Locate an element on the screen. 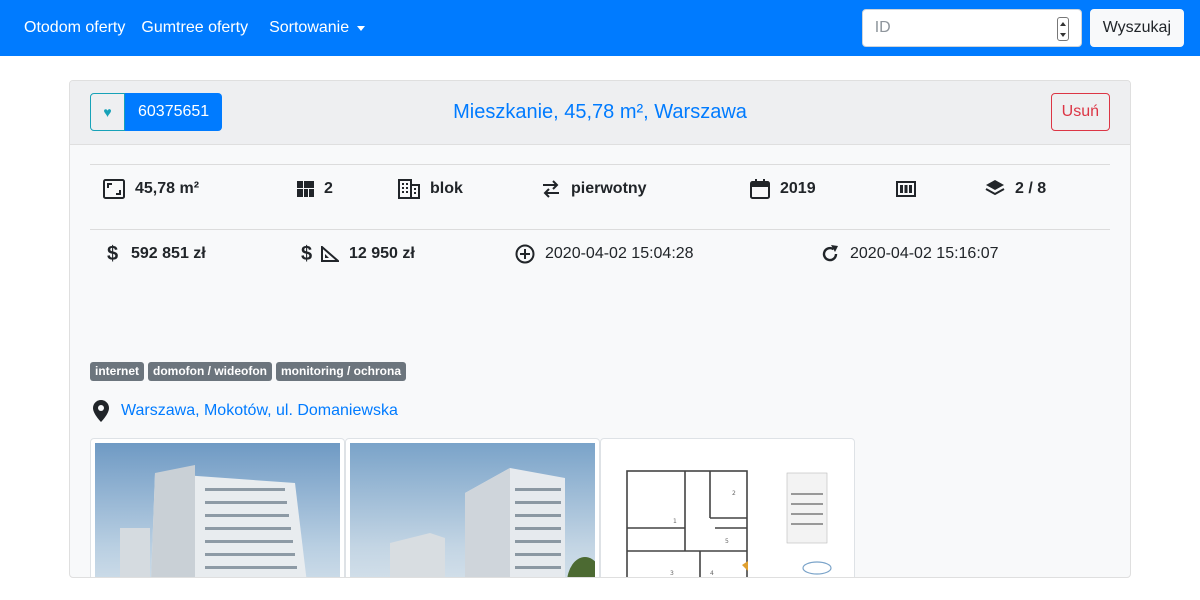 The width and height of the screenshot is (1200, 600). offer-title-container: Mieszkanie, 45,78 m², Warszawa is located at coordinates (600, 112).